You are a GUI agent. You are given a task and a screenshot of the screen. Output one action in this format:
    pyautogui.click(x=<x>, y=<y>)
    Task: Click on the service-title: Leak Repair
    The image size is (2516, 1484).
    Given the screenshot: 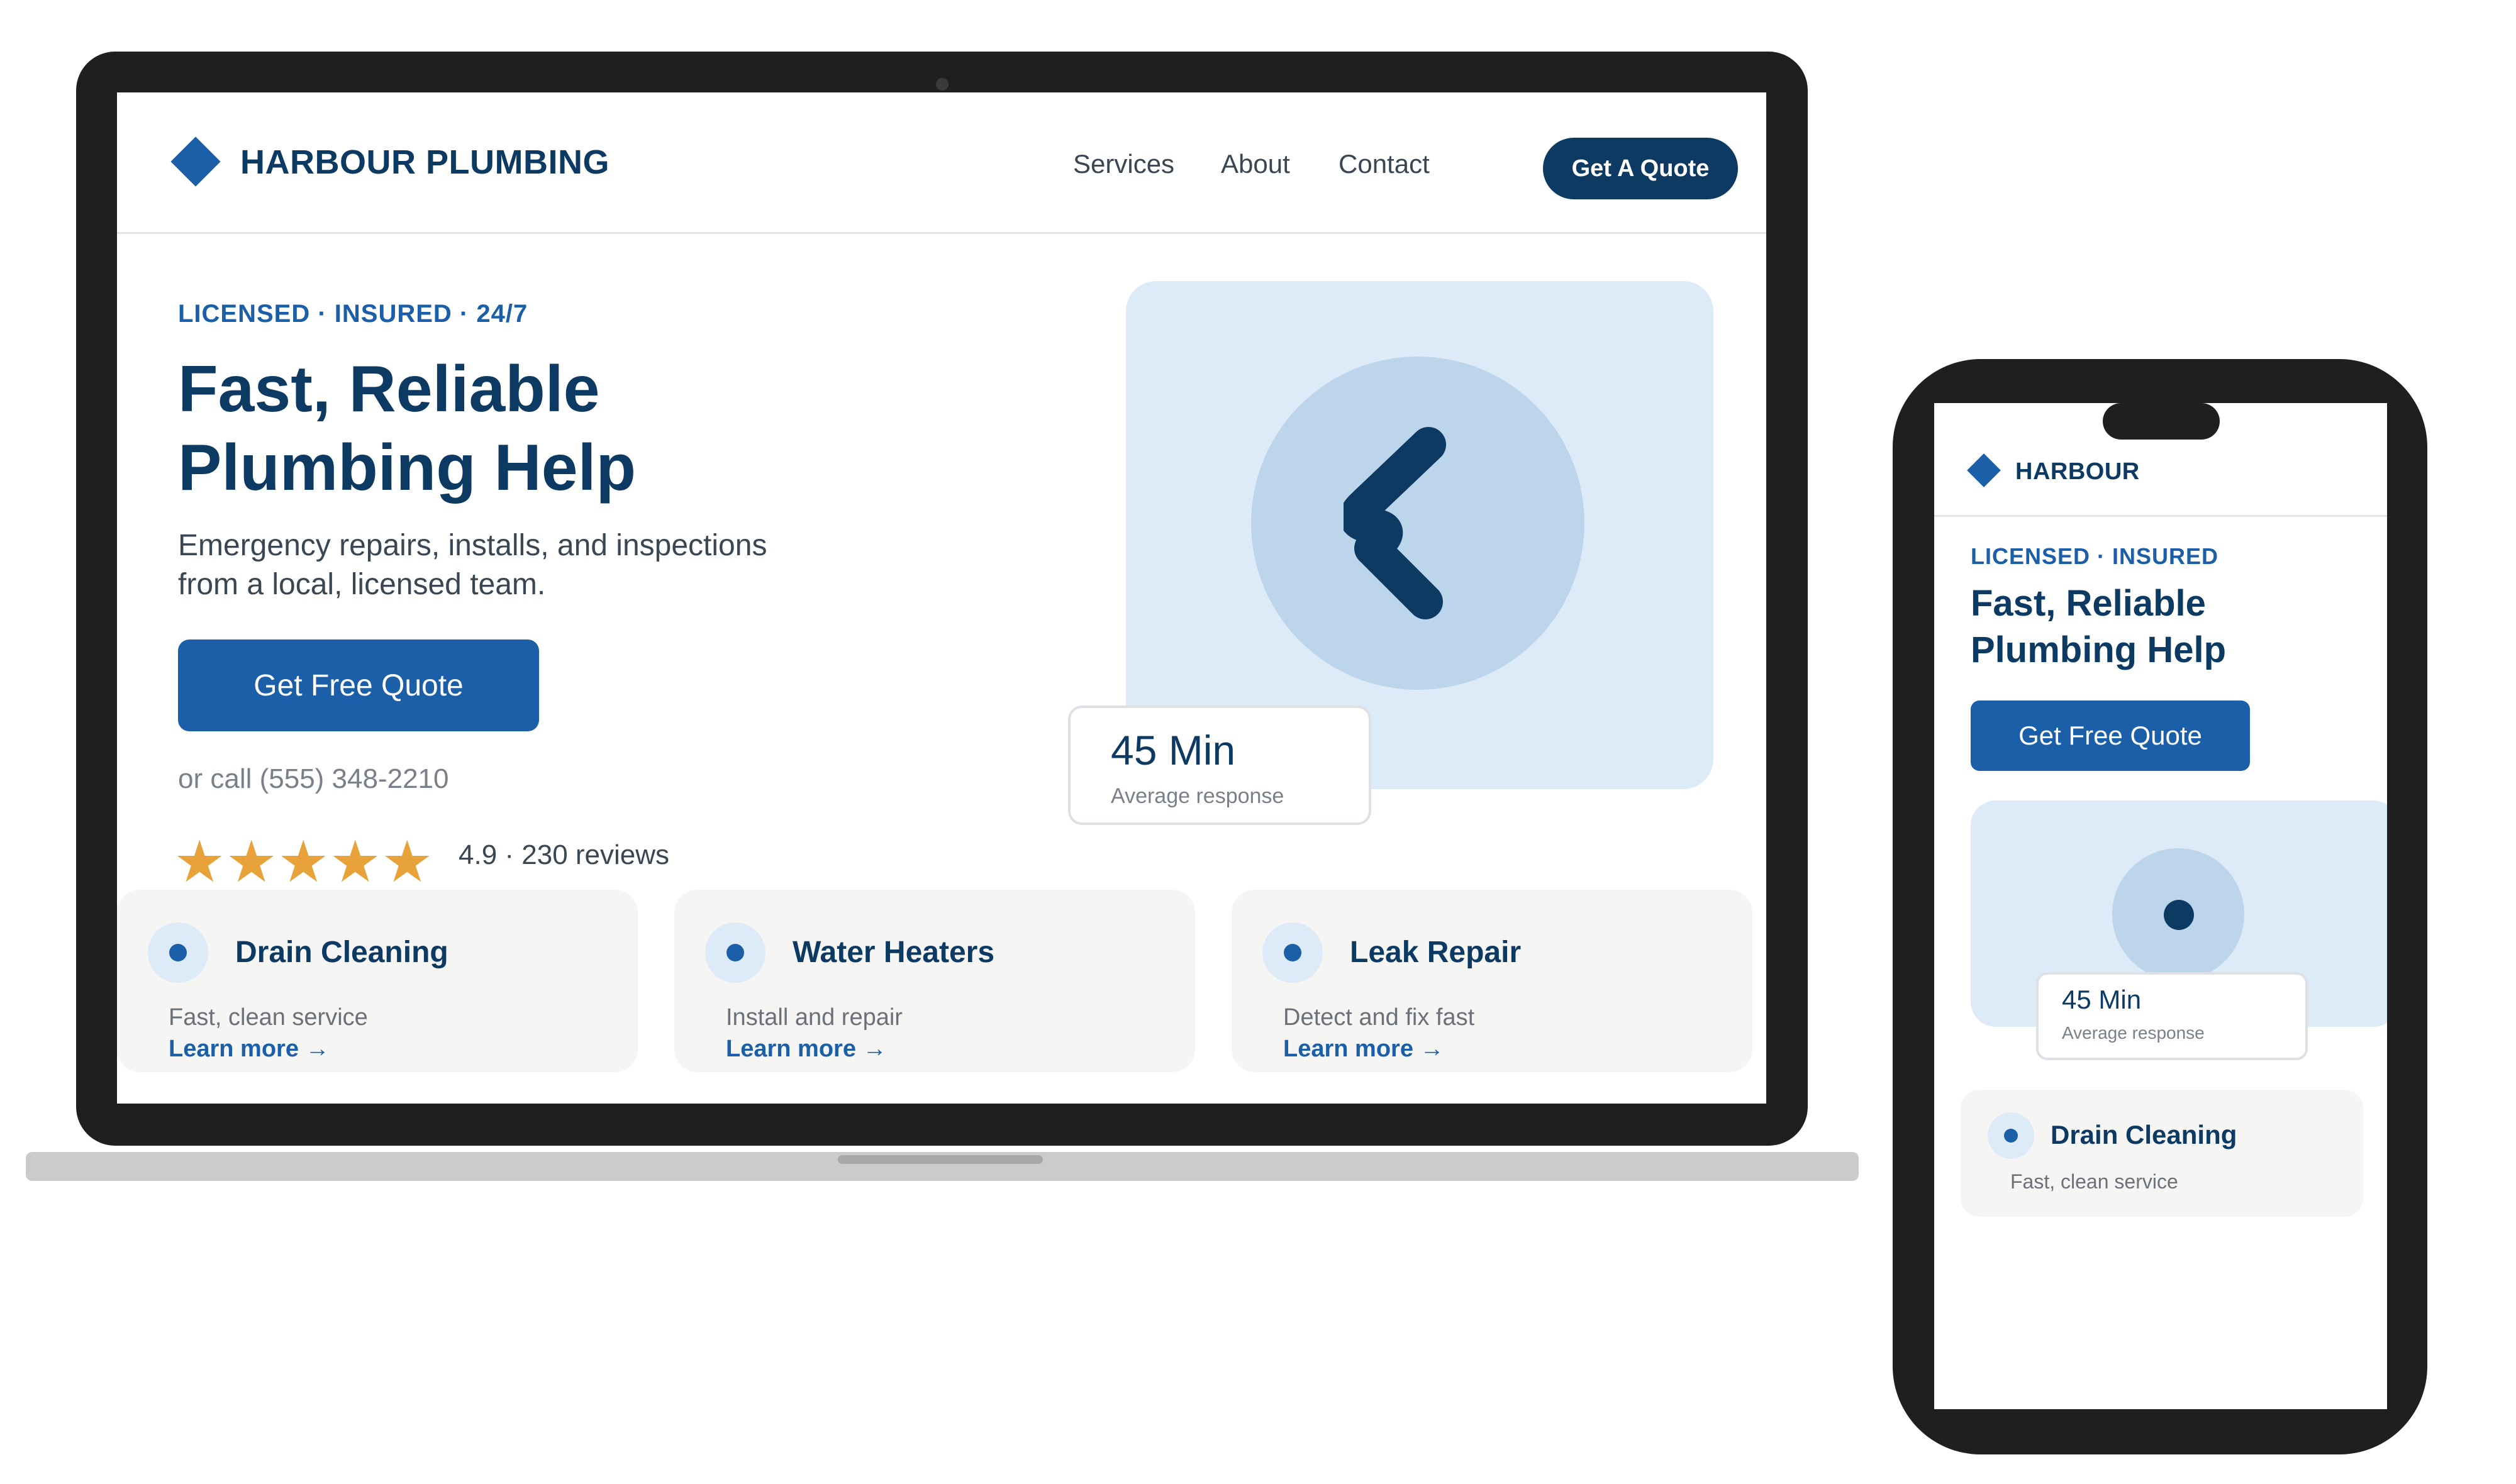 What is the action you would take?
    pyautogui.click(x=1436, y=952)
    